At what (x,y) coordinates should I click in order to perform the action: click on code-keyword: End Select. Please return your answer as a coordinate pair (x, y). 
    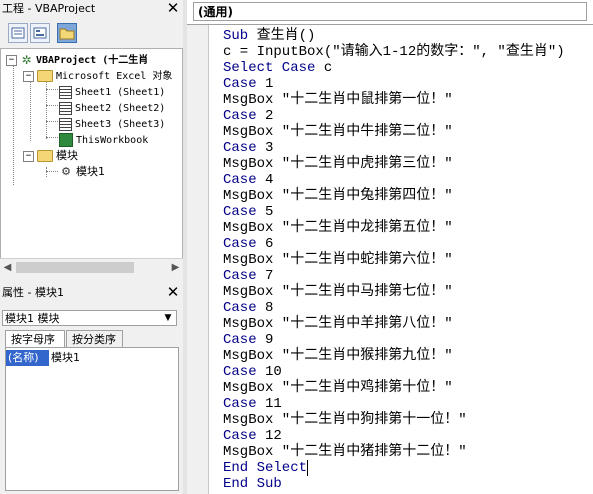
    Looking at the image, I should click on (266, 468).